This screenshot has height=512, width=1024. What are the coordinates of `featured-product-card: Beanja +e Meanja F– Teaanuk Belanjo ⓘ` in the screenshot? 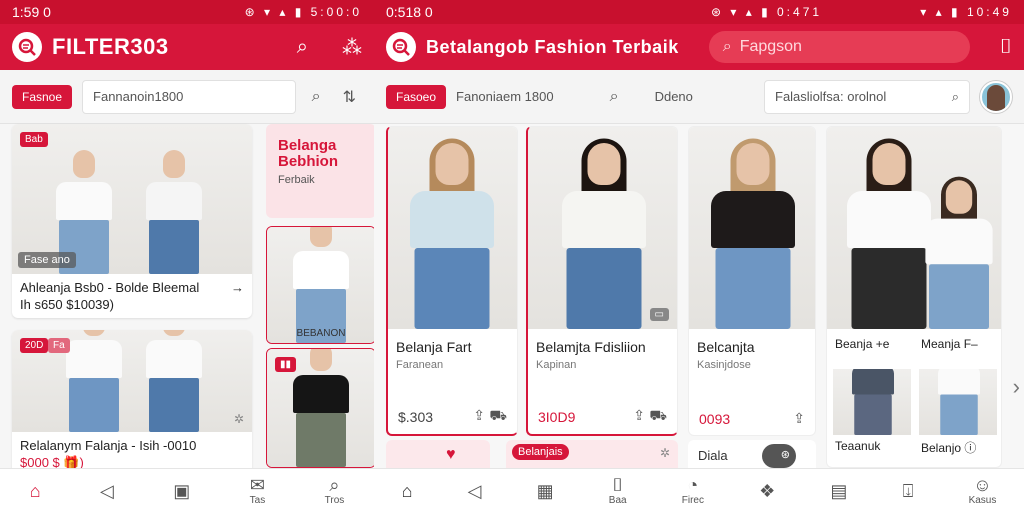 It's located at (914, 297).